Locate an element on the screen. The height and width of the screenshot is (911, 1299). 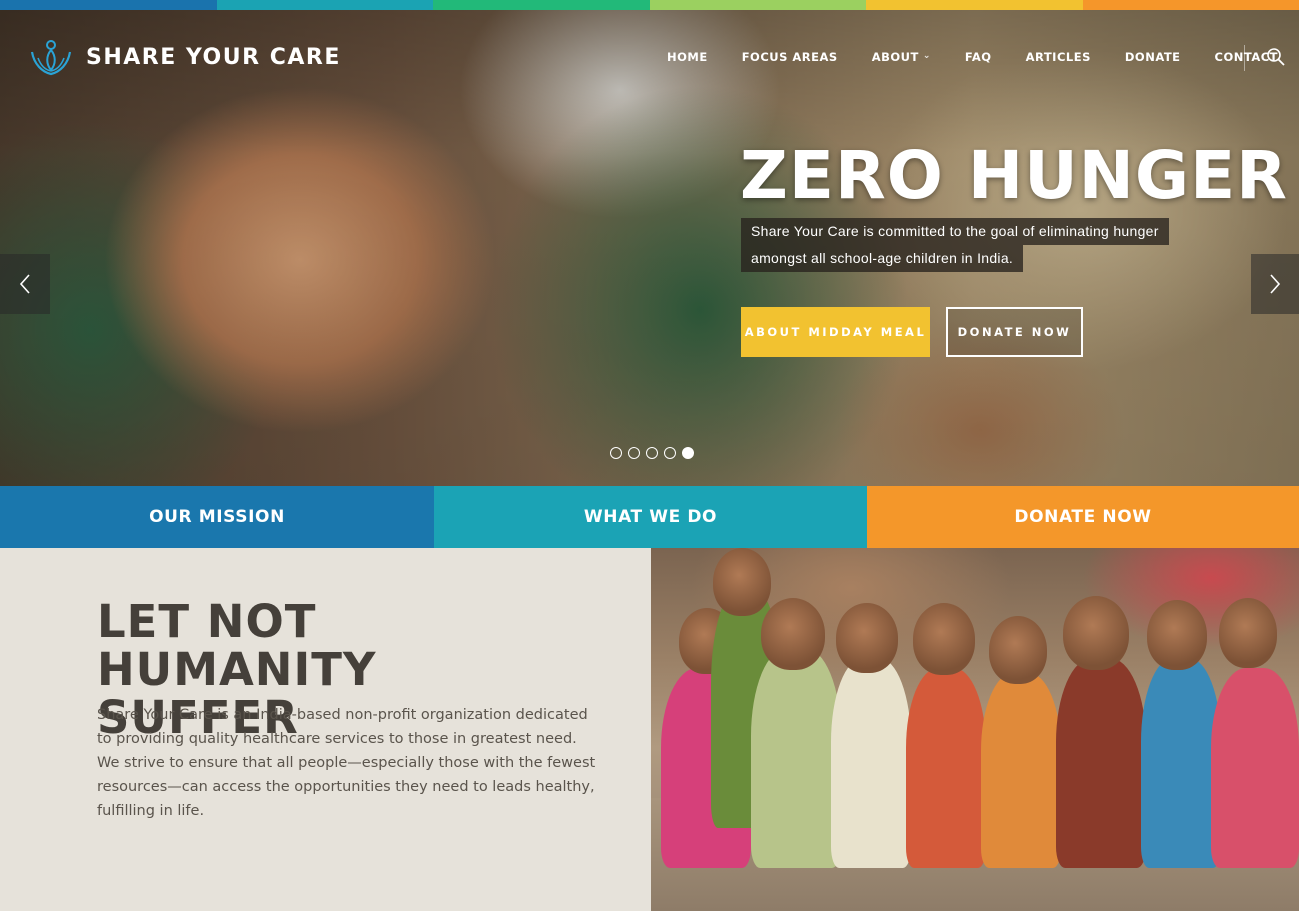
site-logo: SHARE YOUR CARE is located at coordinates (184, 57).